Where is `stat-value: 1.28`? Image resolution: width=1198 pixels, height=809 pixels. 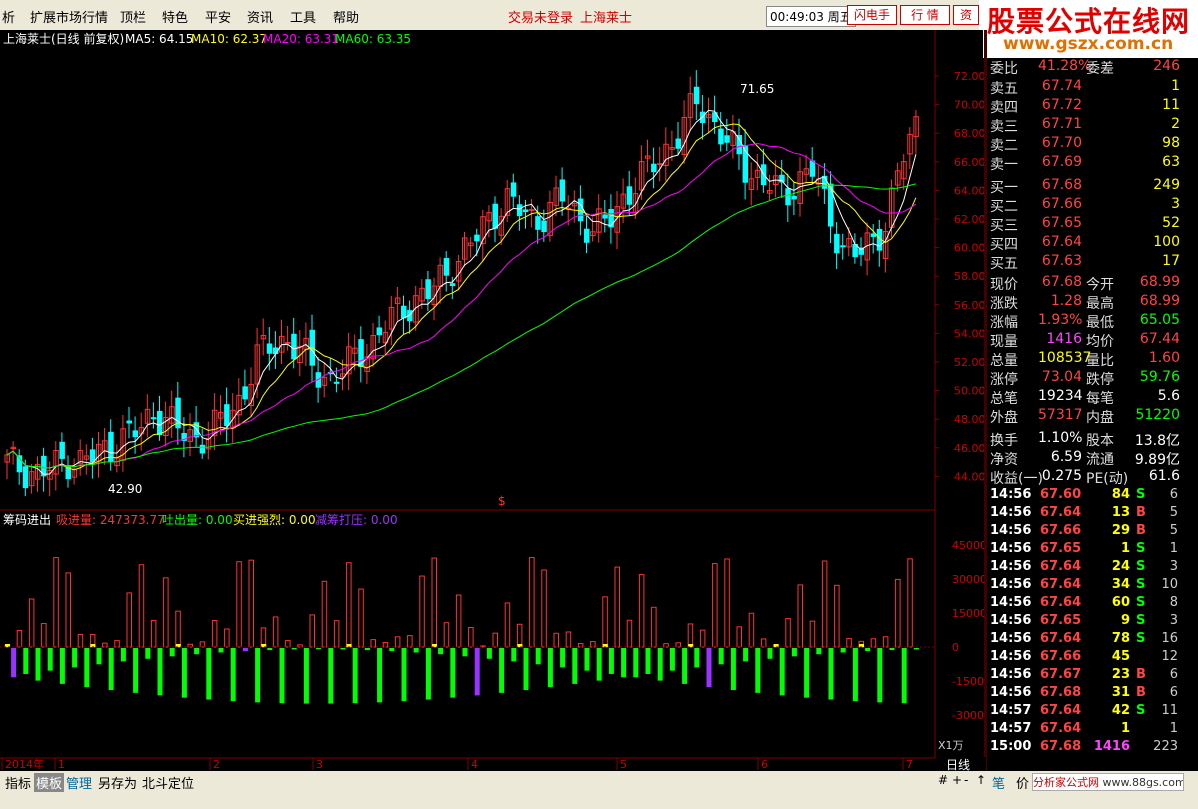 stat-value: 1.28 is located at coordinates (1066, 301).